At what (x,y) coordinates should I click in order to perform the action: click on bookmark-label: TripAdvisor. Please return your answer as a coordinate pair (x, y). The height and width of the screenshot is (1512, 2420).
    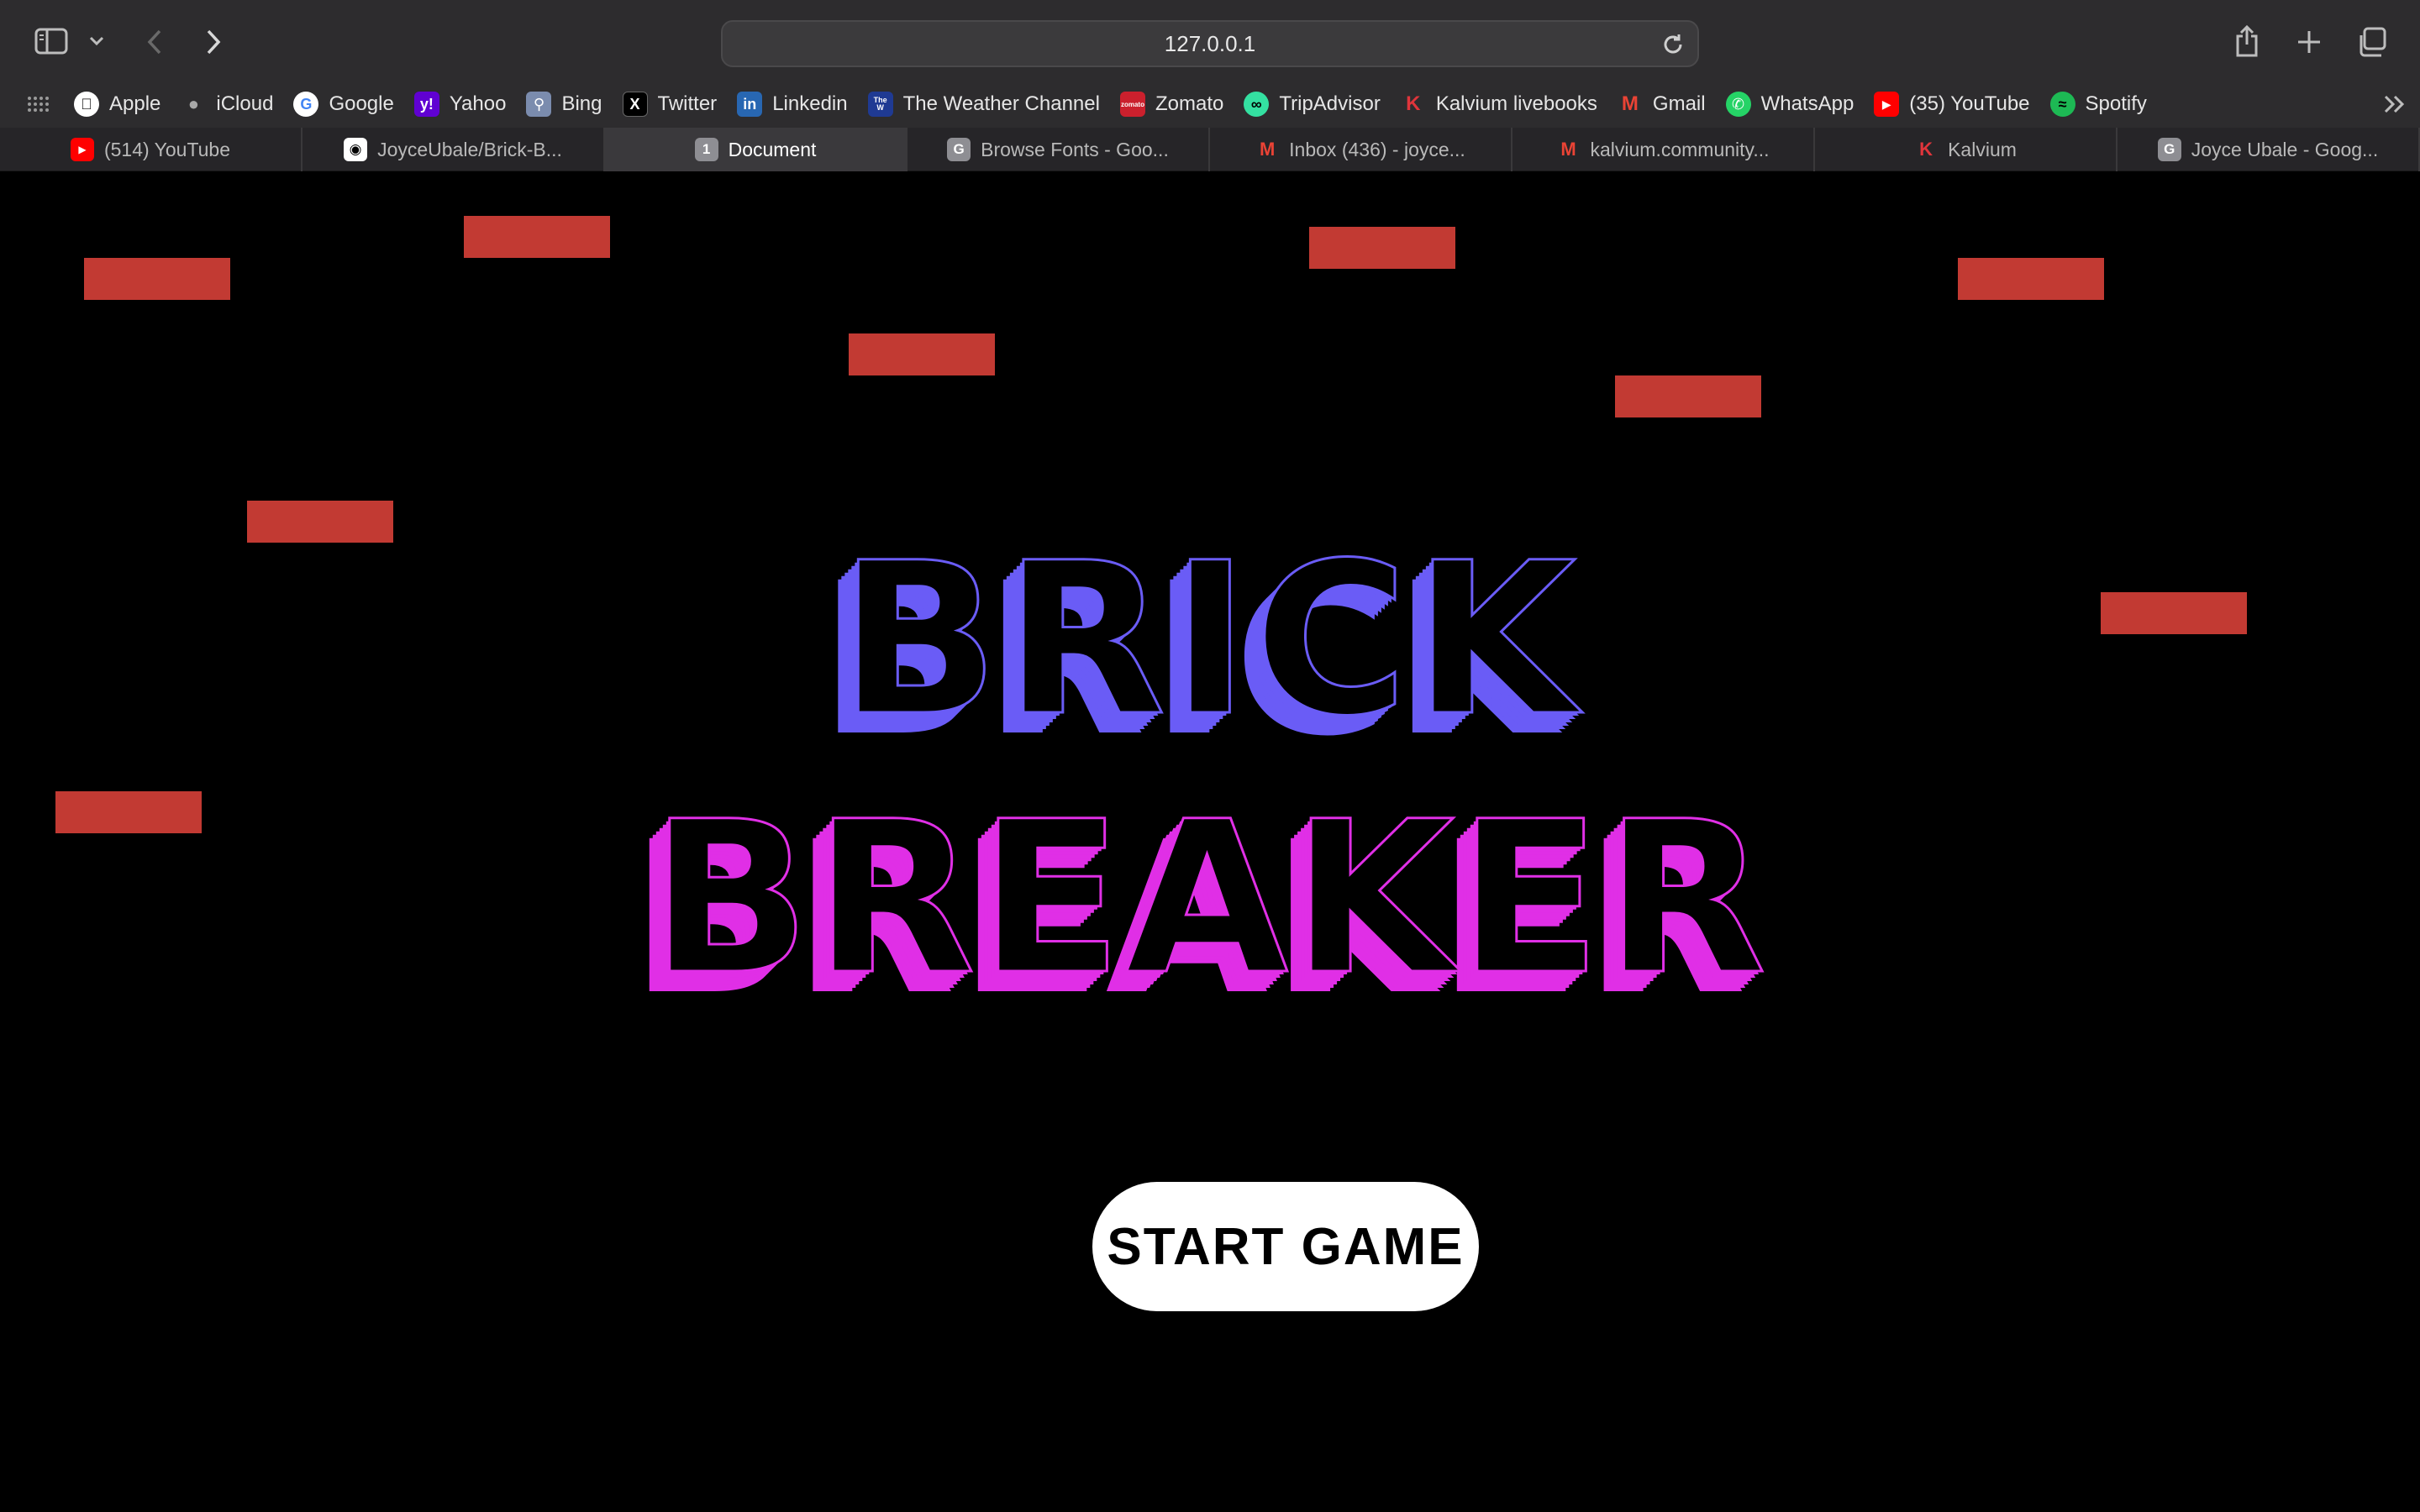
    Looking at the image, I should click on (1330, 103).